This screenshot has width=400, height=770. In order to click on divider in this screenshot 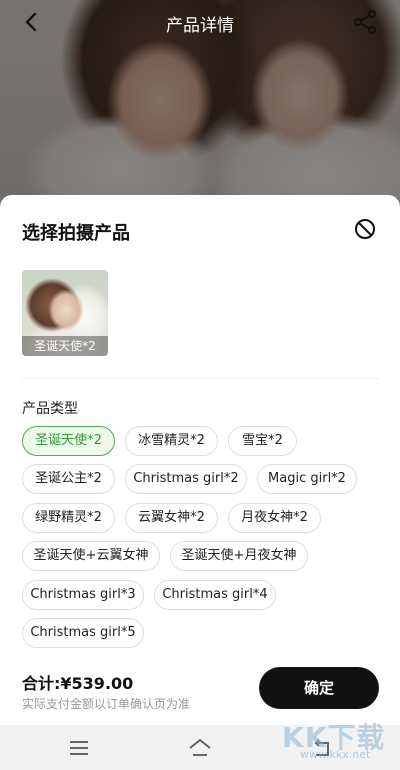, I will do `click(200, 378)`.